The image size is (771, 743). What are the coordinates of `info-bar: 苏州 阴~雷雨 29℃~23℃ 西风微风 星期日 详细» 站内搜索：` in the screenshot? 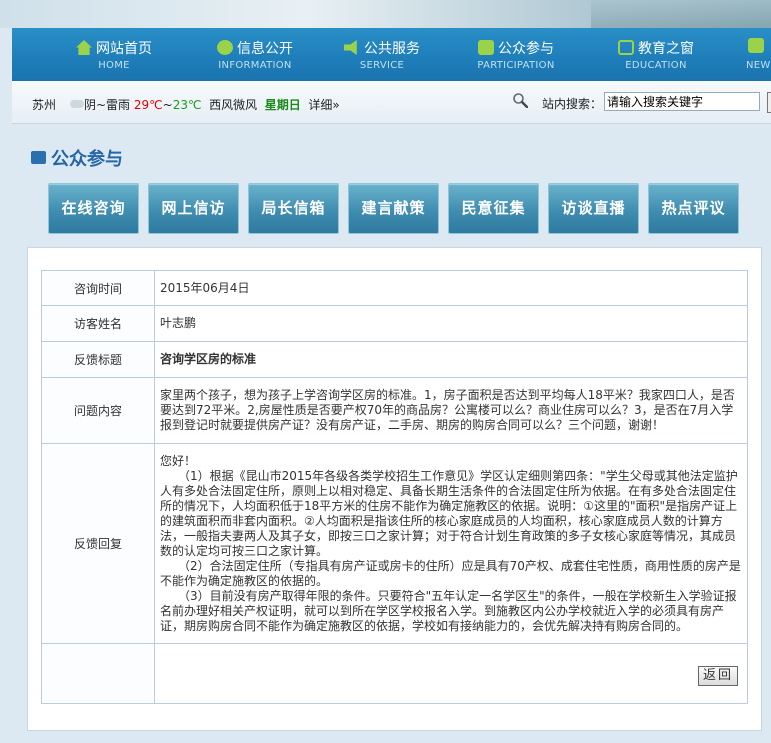 It's located at (391, 102).